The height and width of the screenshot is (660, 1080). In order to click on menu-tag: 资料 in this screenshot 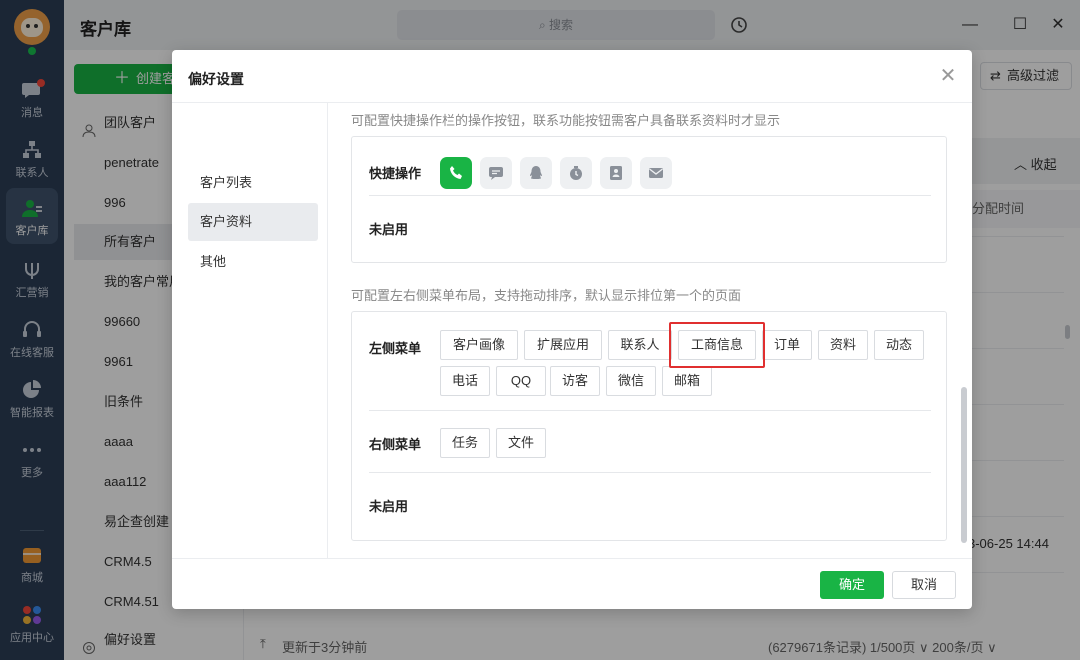, I will do `click(843, 345)`.